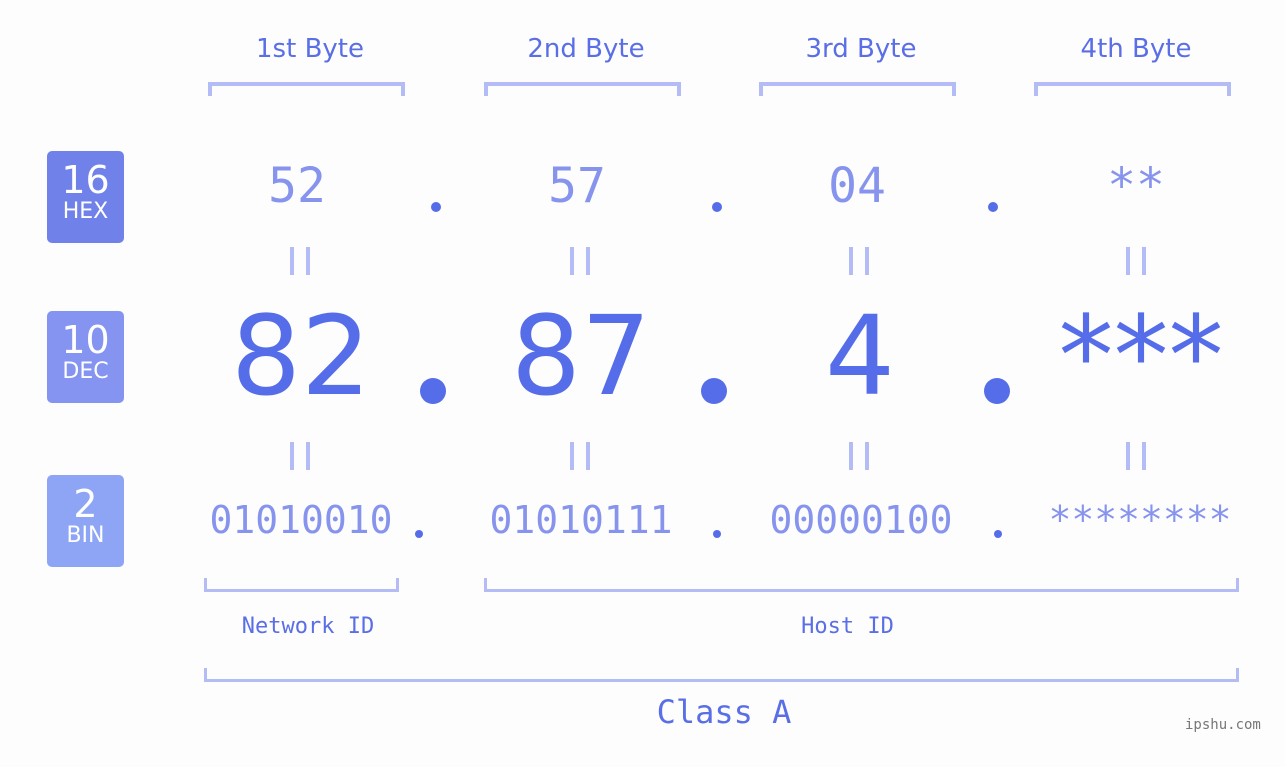 The height and width of the screenshot is (767, 1285). Describe the element at coordinates (85, 211) in the screenshot. I see `hex-badge-label: HEX` at that location.